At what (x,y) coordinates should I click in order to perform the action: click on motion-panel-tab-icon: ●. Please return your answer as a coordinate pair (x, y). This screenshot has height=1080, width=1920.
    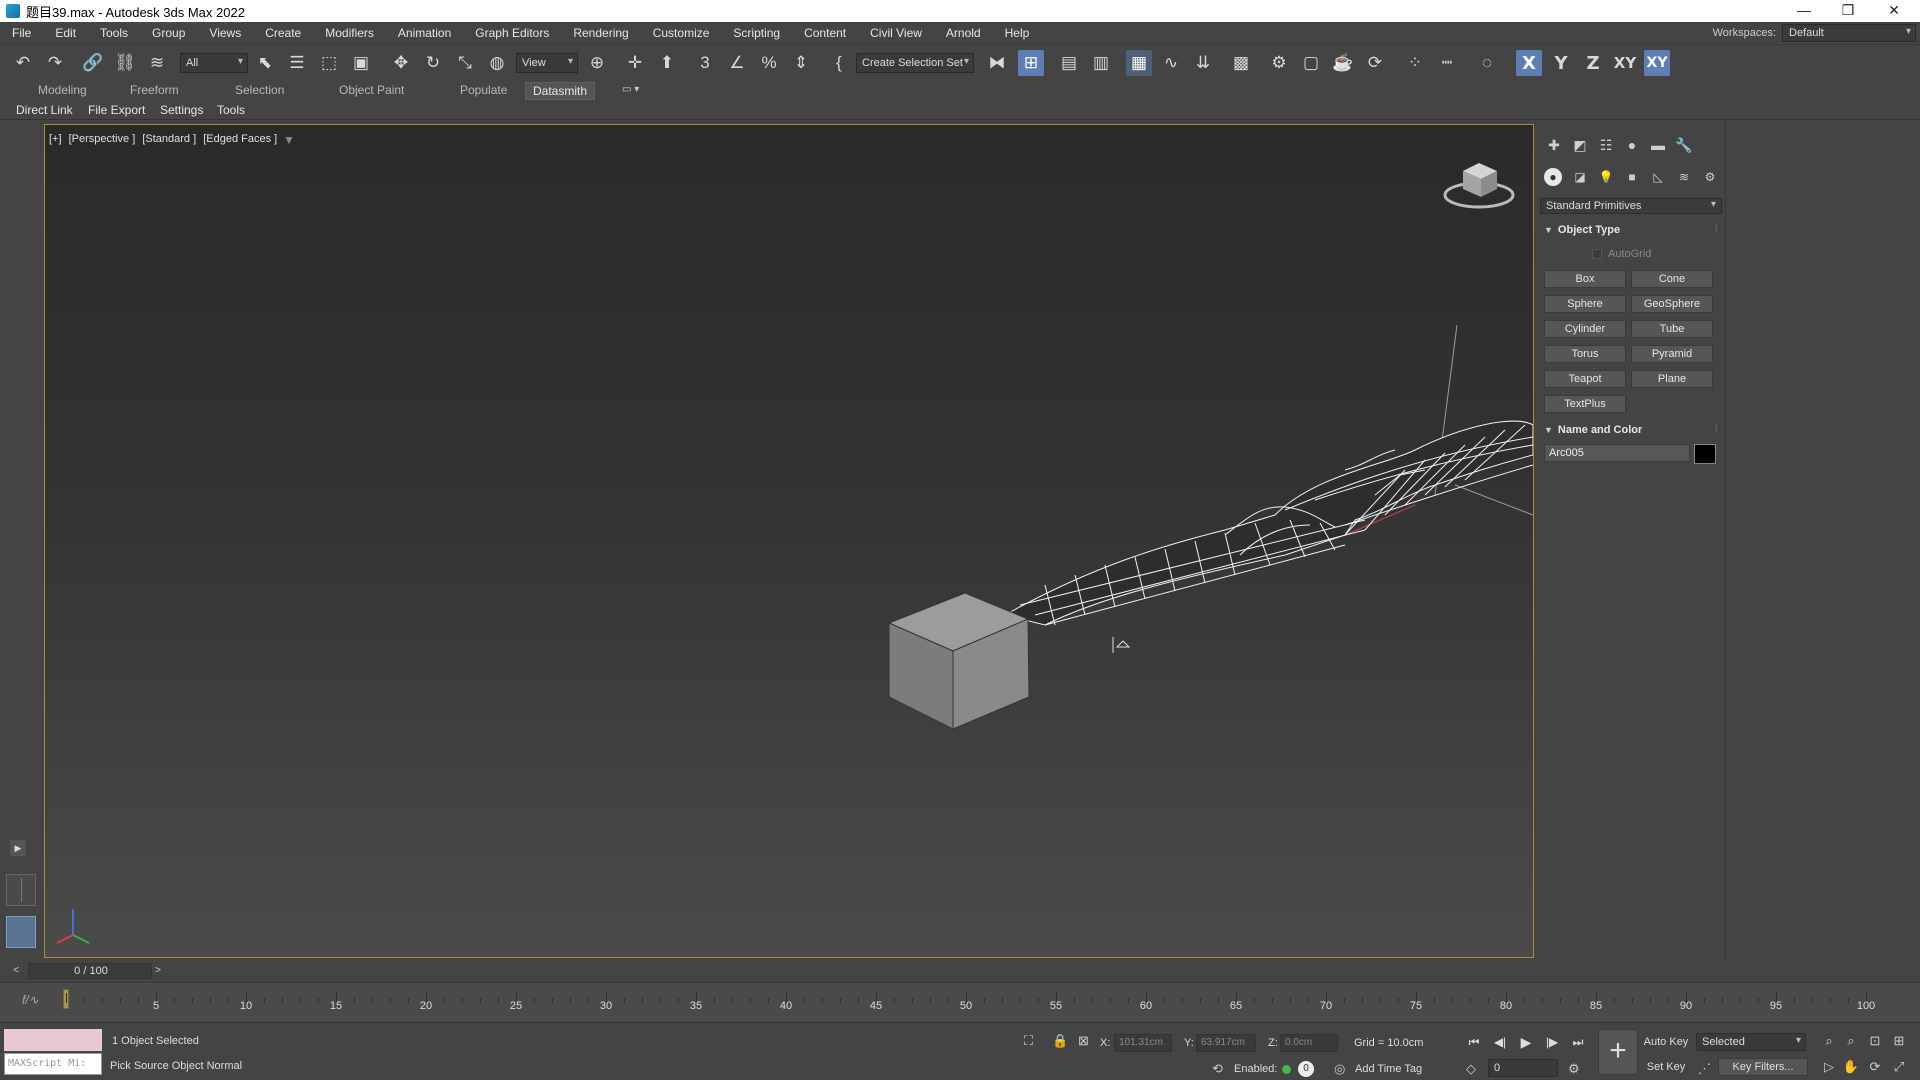
    Looking at the image, I should click on (1632, 145).